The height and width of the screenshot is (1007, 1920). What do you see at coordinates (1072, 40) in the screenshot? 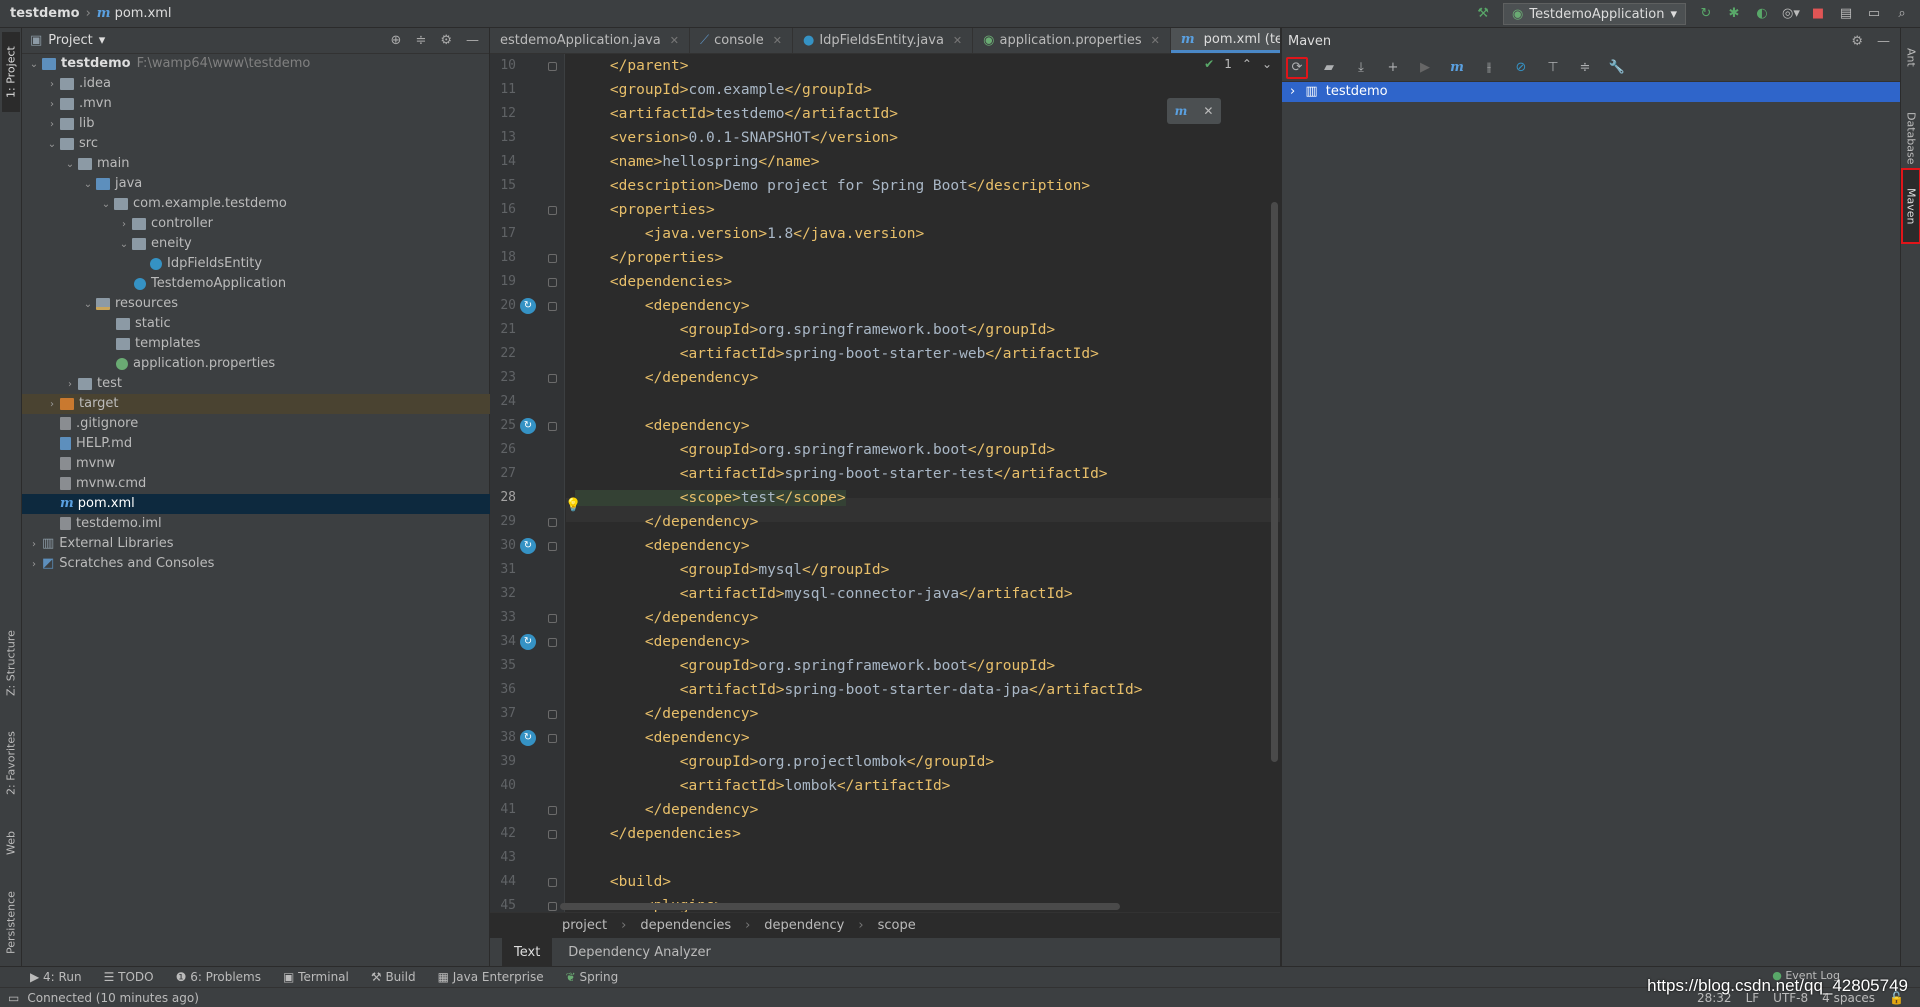
I see `tab-application-properties: ◉ application.properties ✕` at bounding box center [1072, 40].